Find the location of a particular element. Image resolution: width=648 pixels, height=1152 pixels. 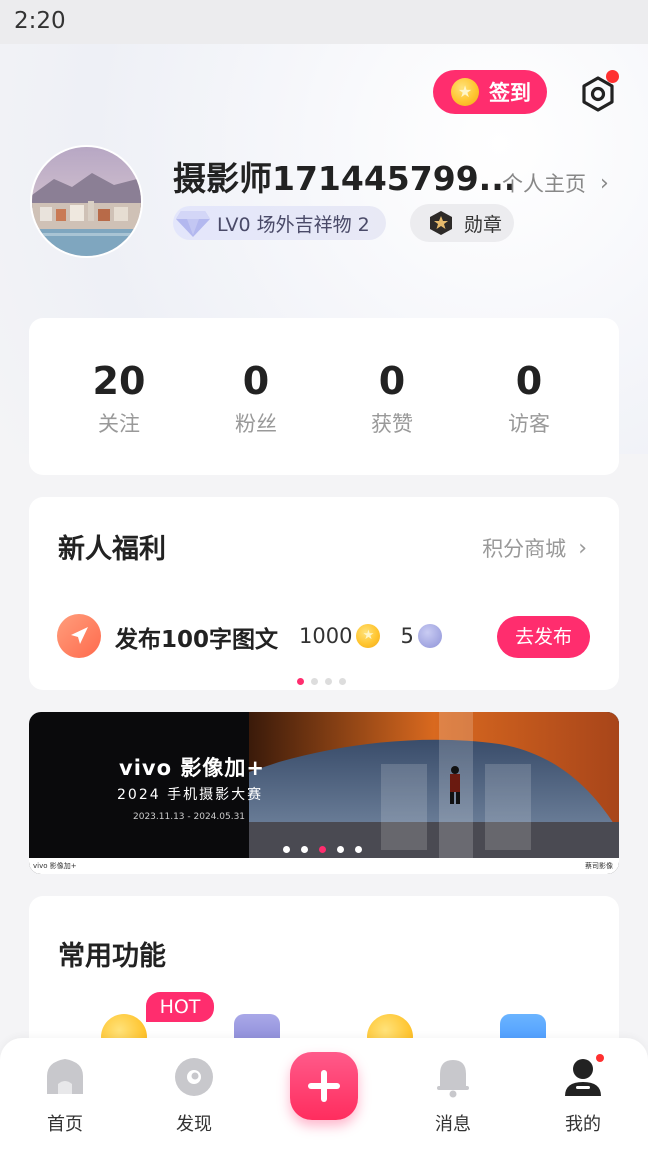

diamond-icon is located at coordinates (193, 224).